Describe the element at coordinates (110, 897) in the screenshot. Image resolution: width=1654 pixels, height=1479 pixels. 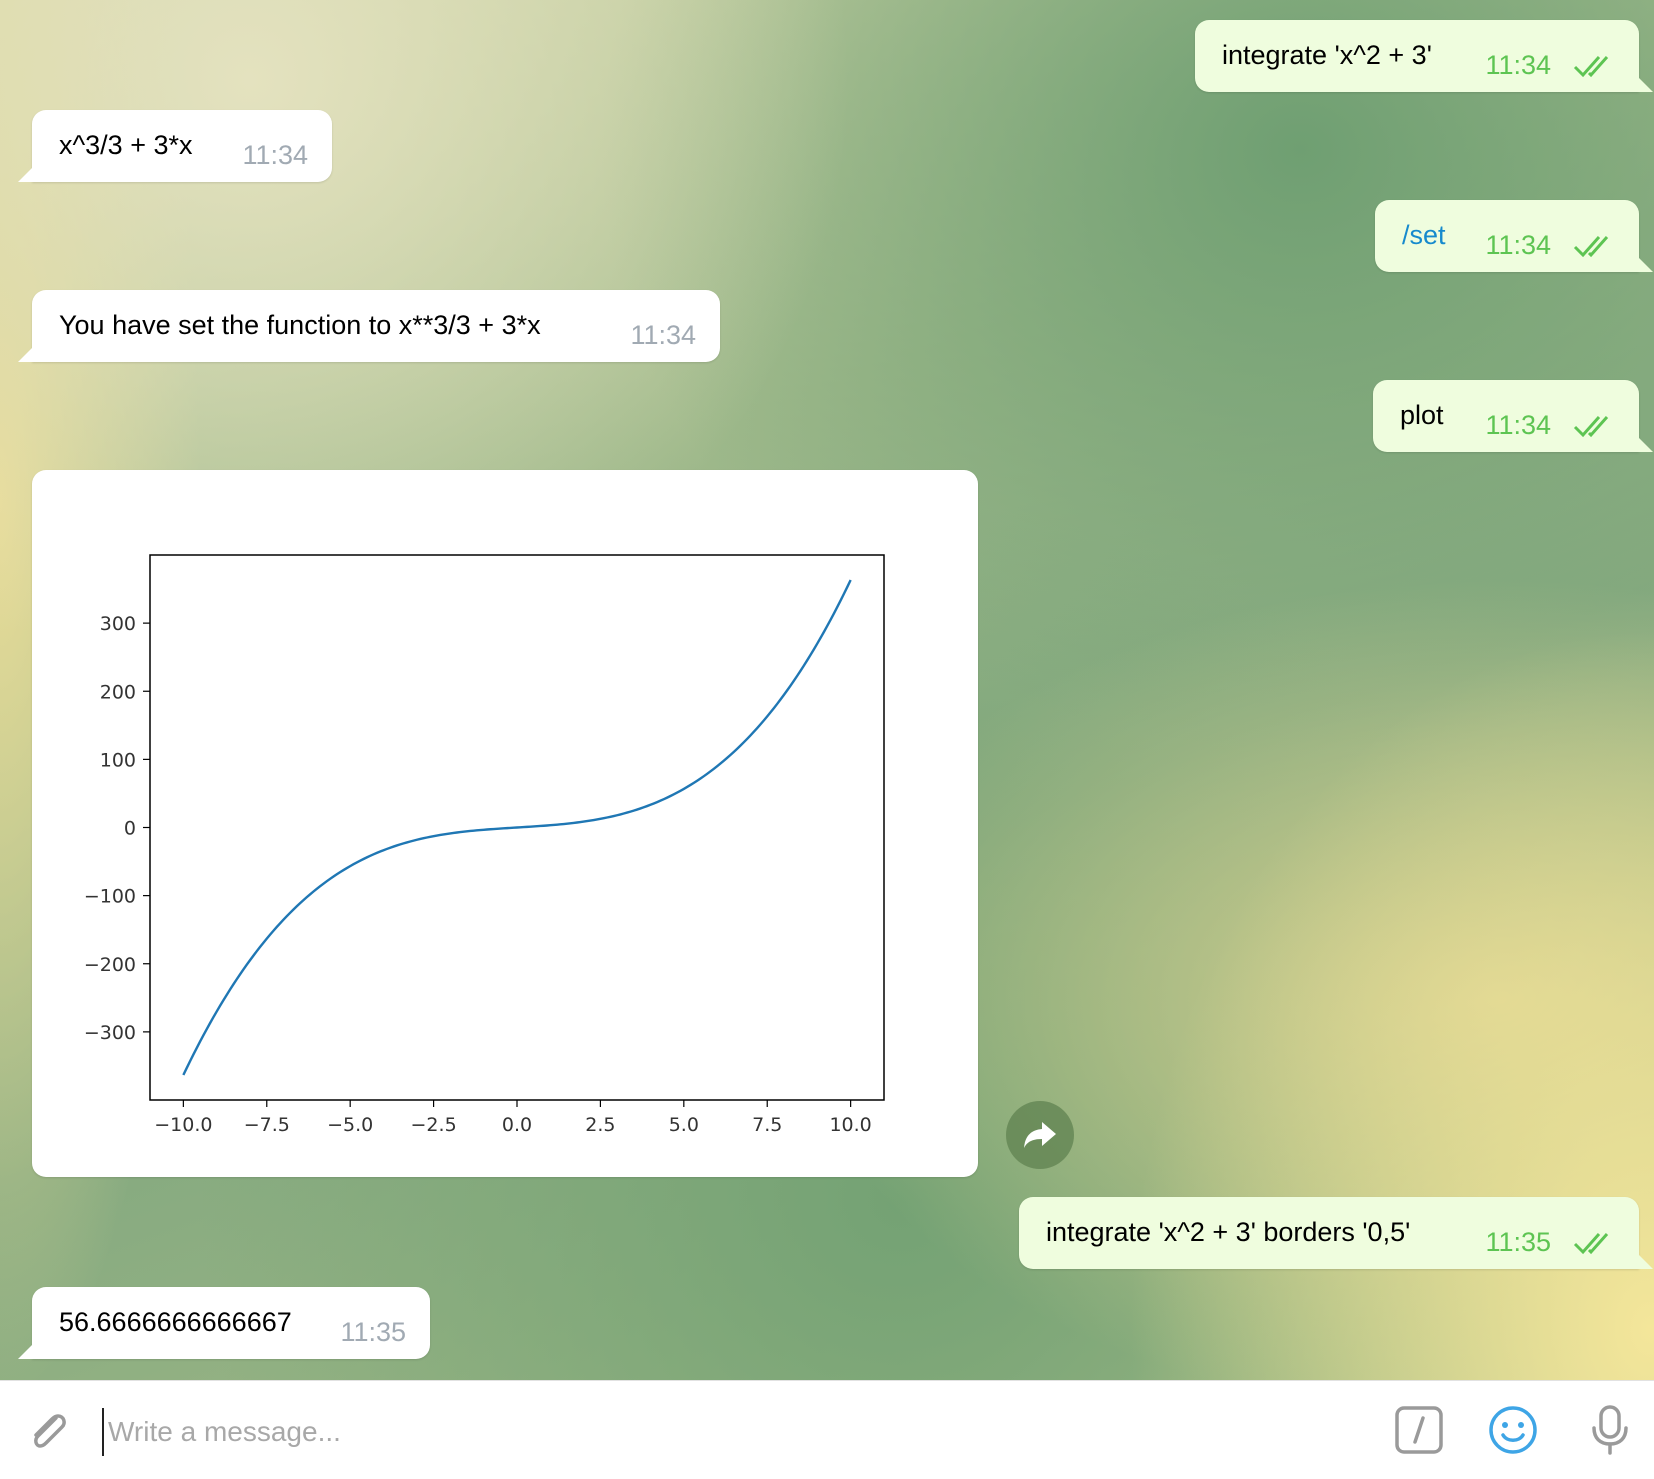
I see `y-tick-label: −100` at that location.